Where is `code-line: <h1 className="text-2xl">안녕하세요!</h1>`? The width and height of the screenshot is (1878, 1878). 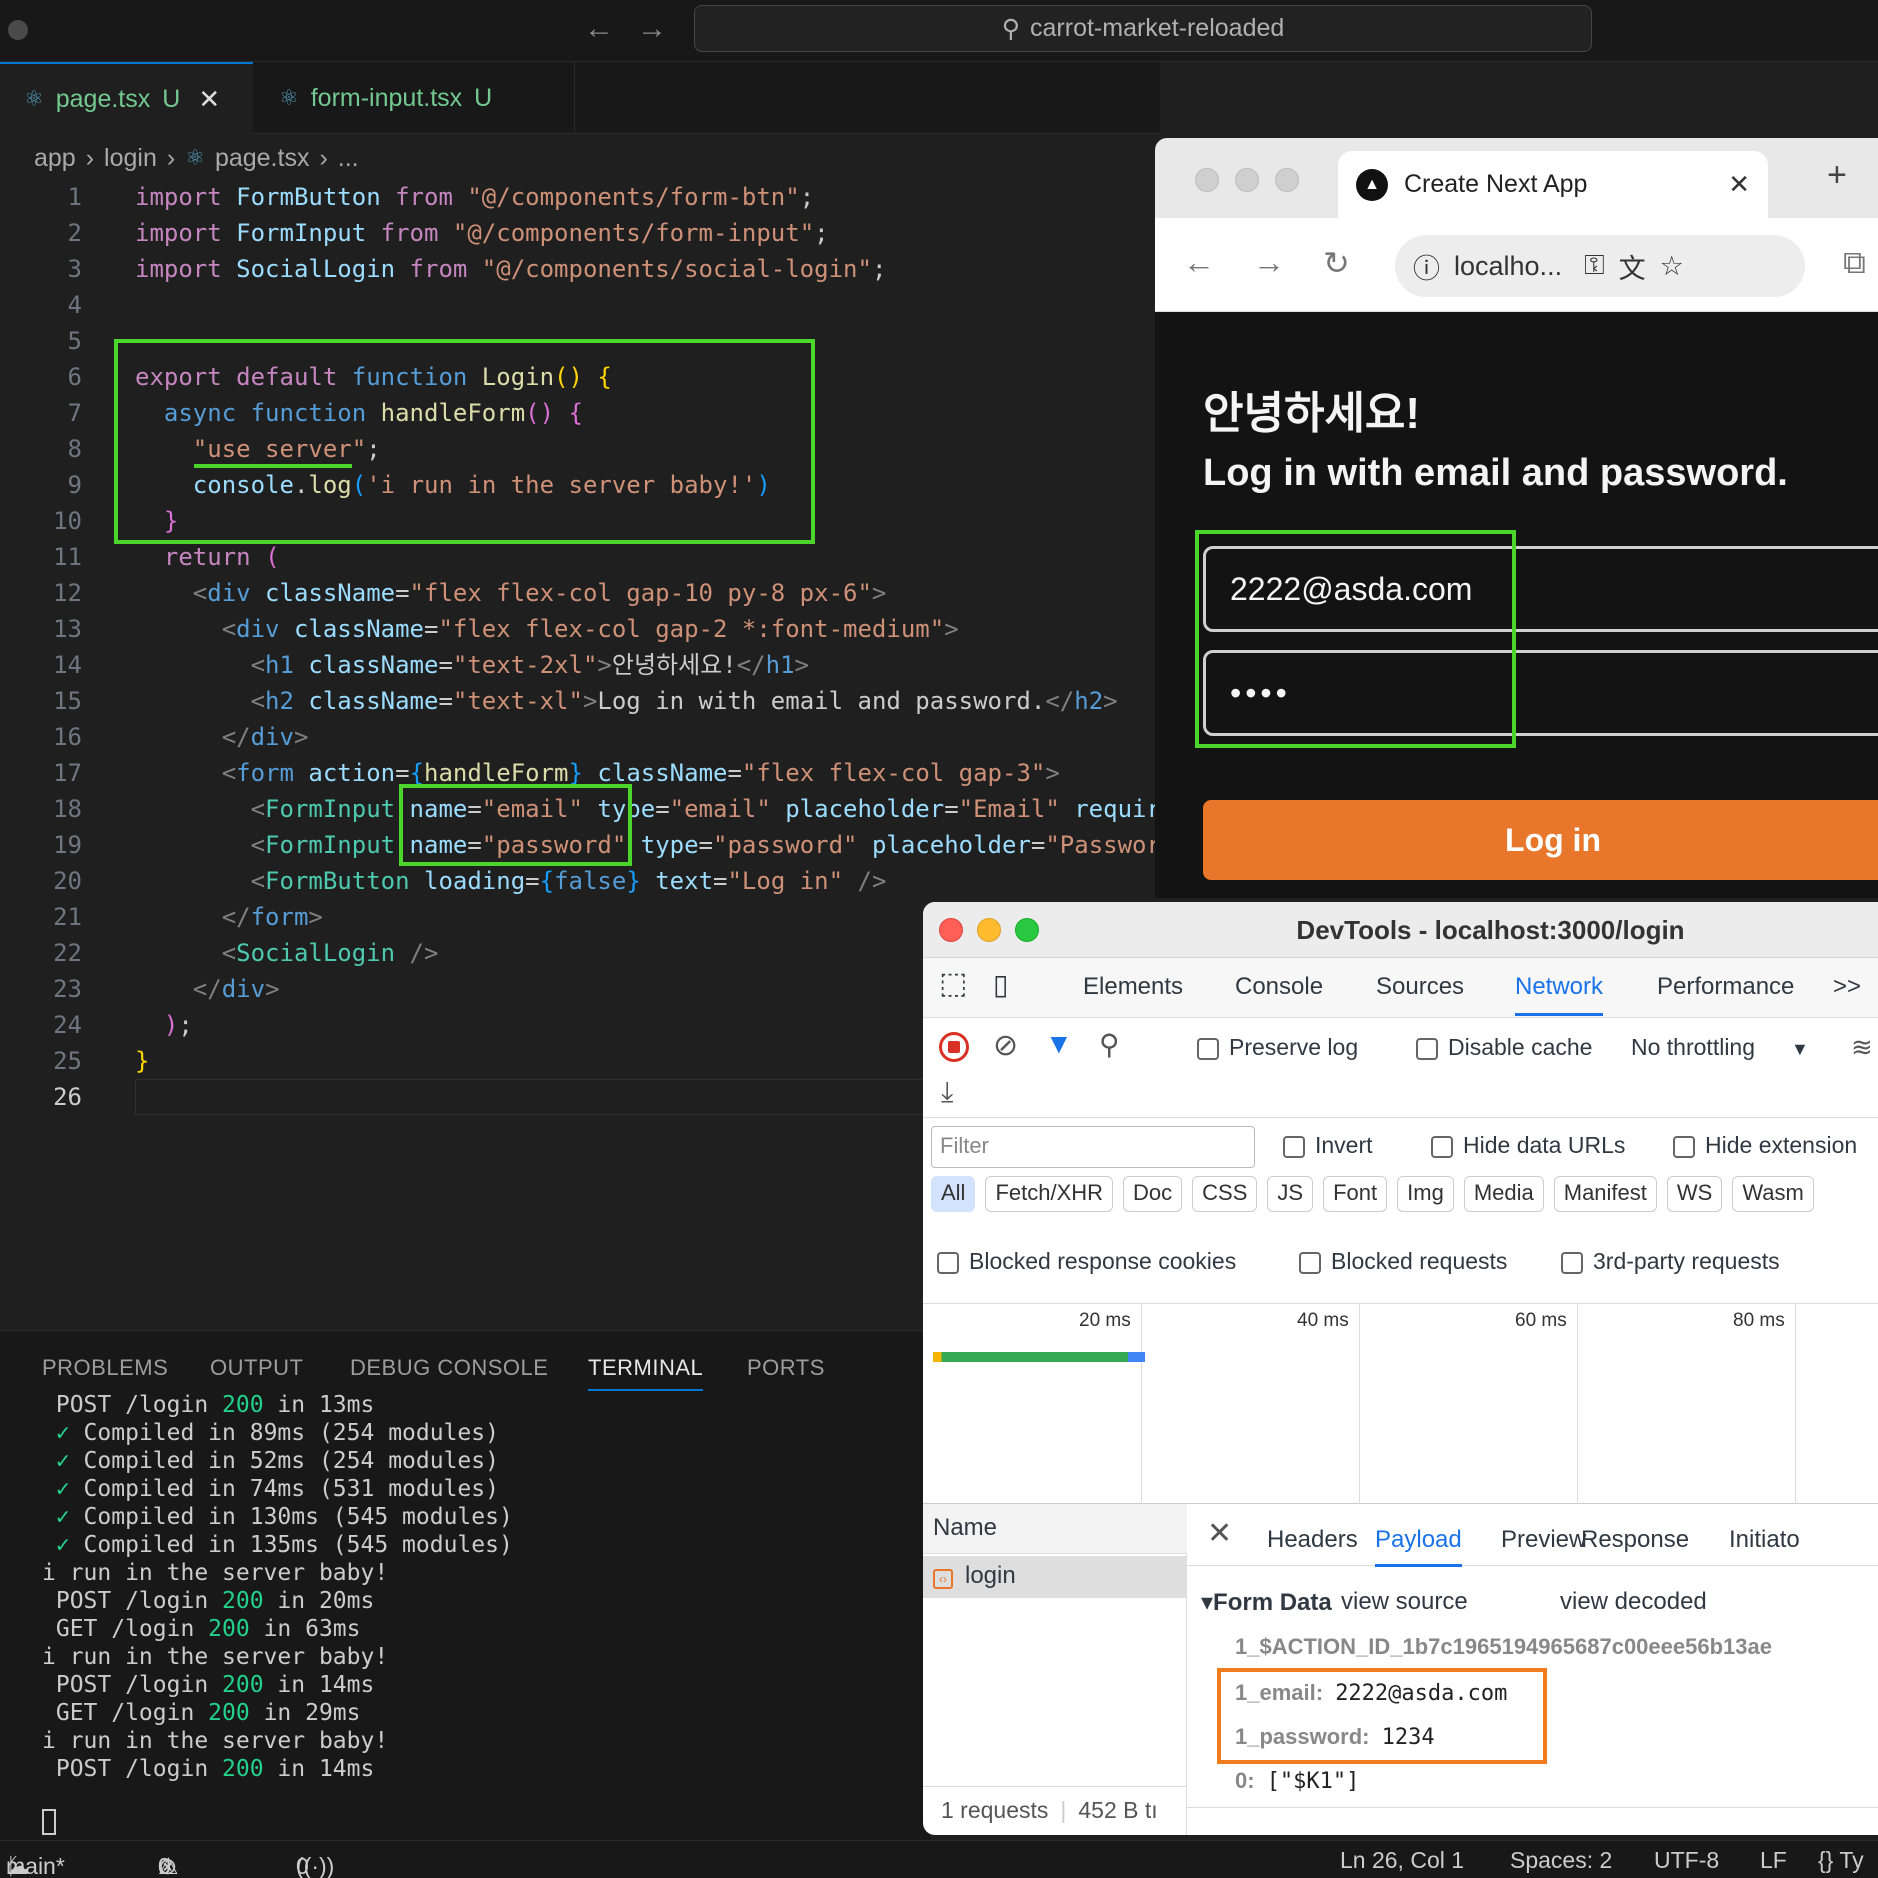 code-line: <h1 className="text-2xl">안녕하세요!</h1> is located at coordinates (472, 665).